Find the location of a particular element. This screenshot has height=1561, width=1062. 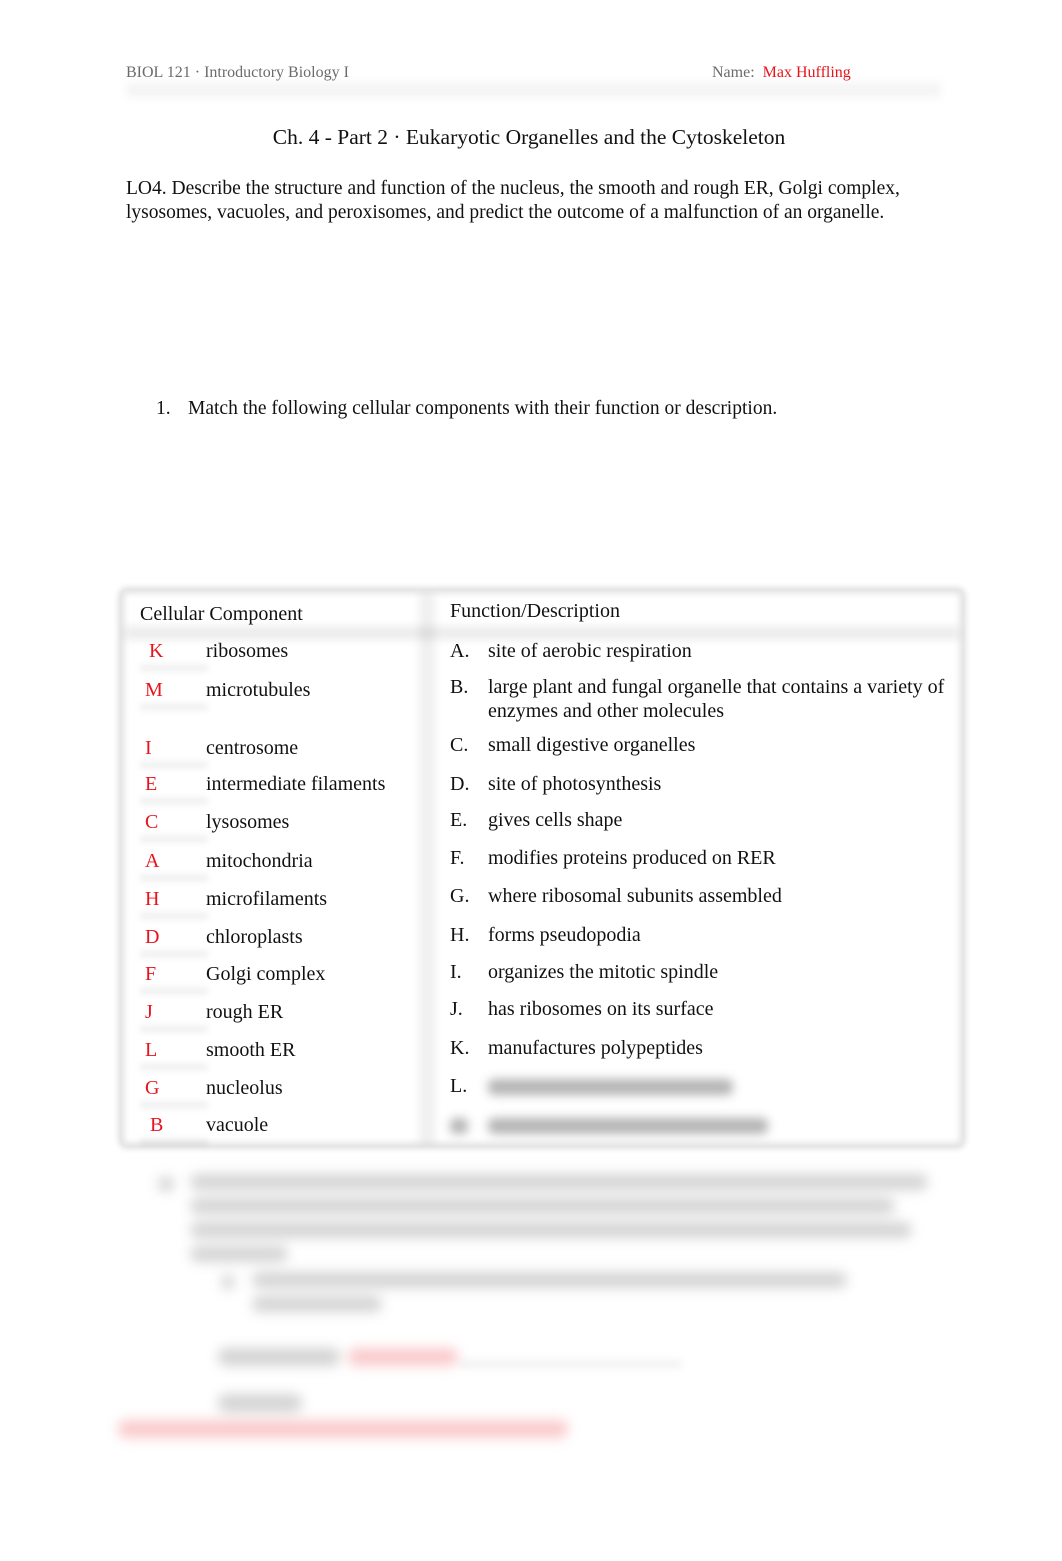

obscured-subitem-number is located at coordinates (228, 1282).